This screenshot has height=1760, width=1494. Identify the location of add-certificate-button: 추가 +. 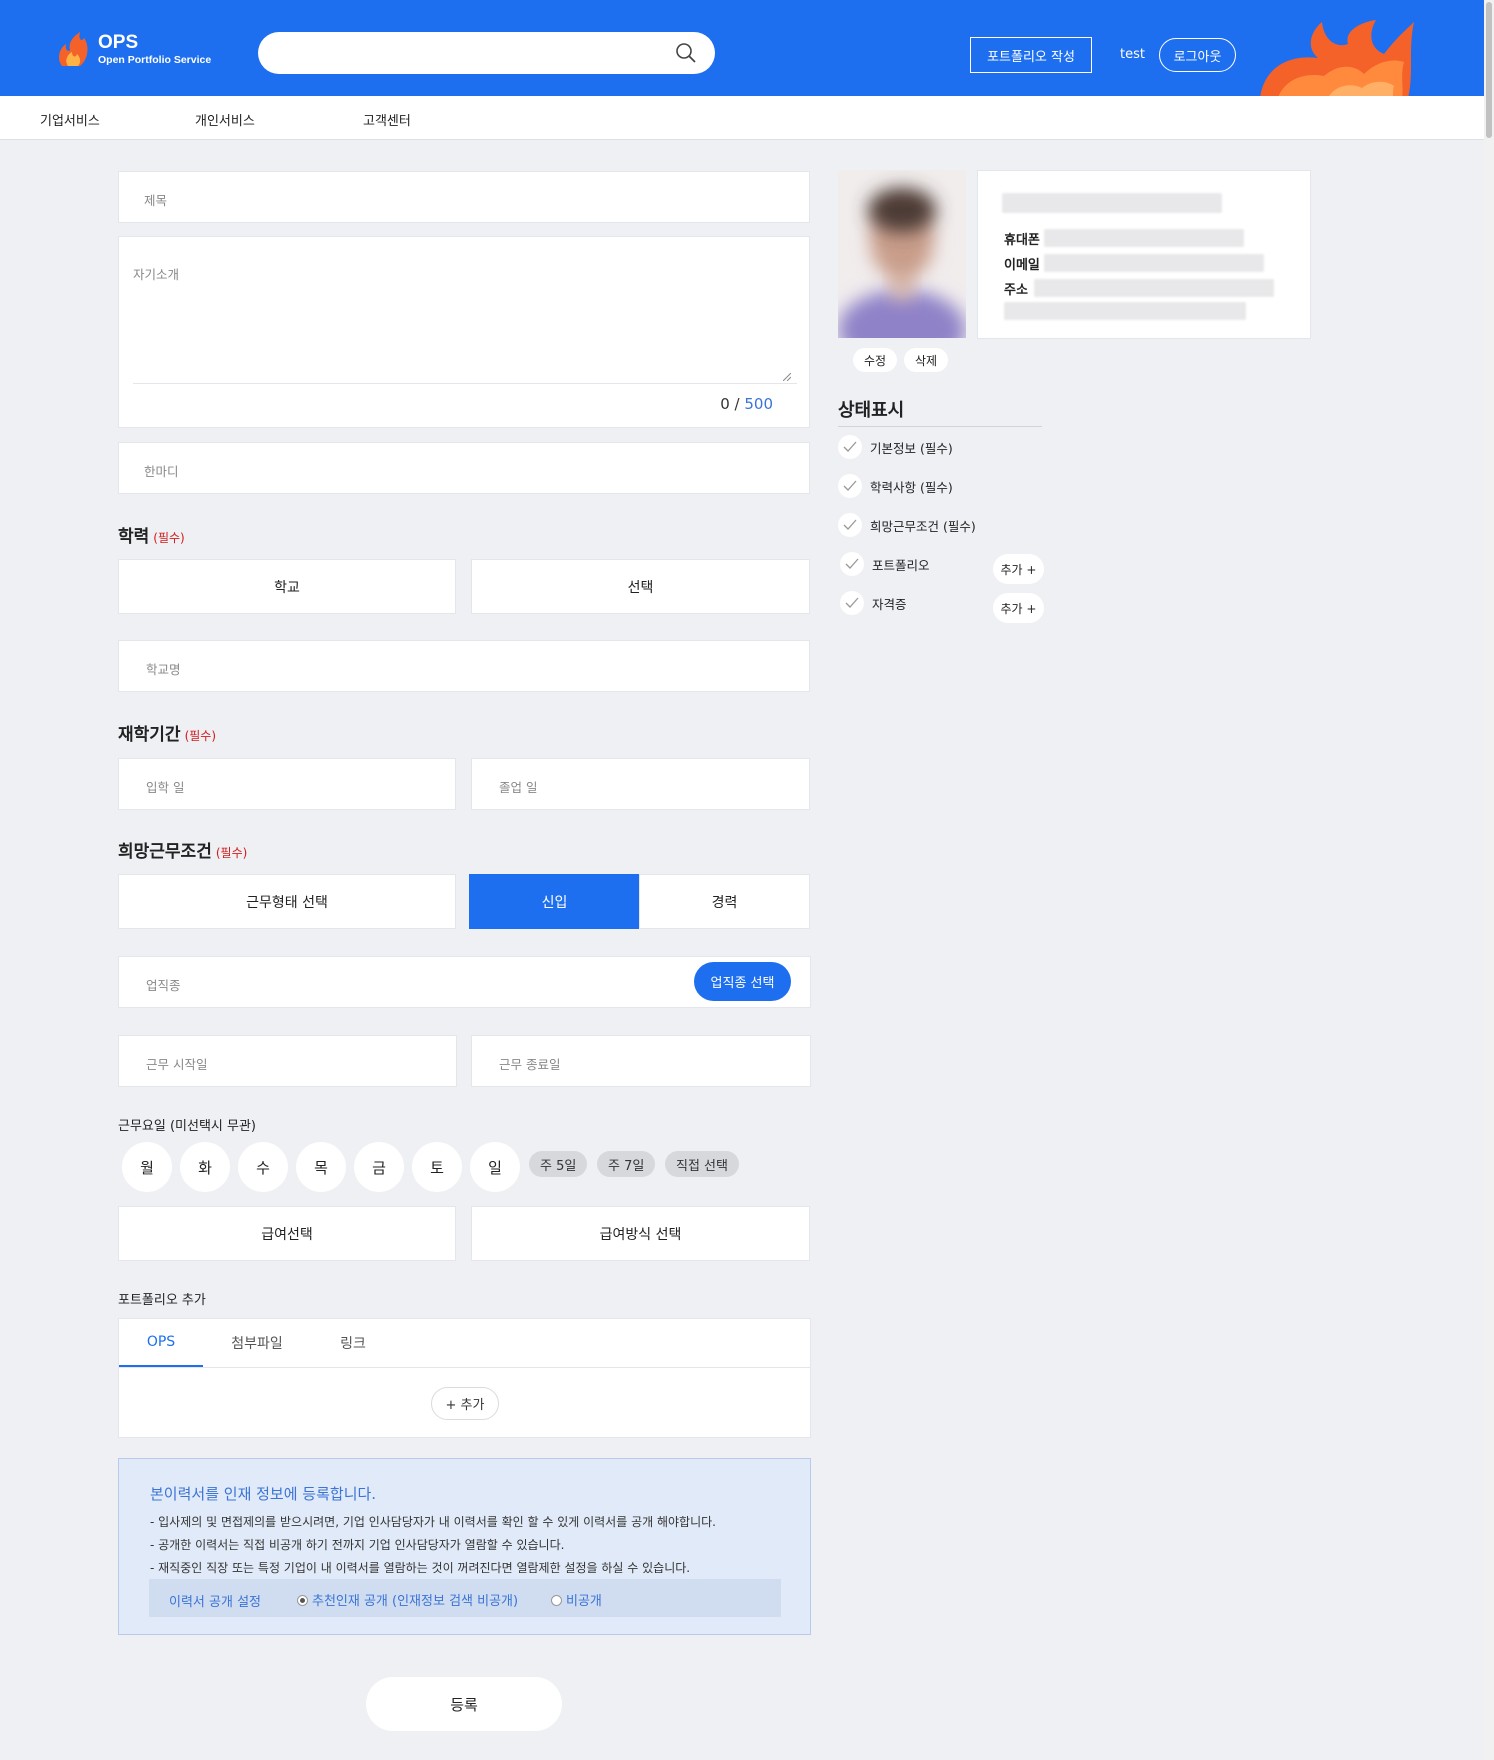
(1018, 608).